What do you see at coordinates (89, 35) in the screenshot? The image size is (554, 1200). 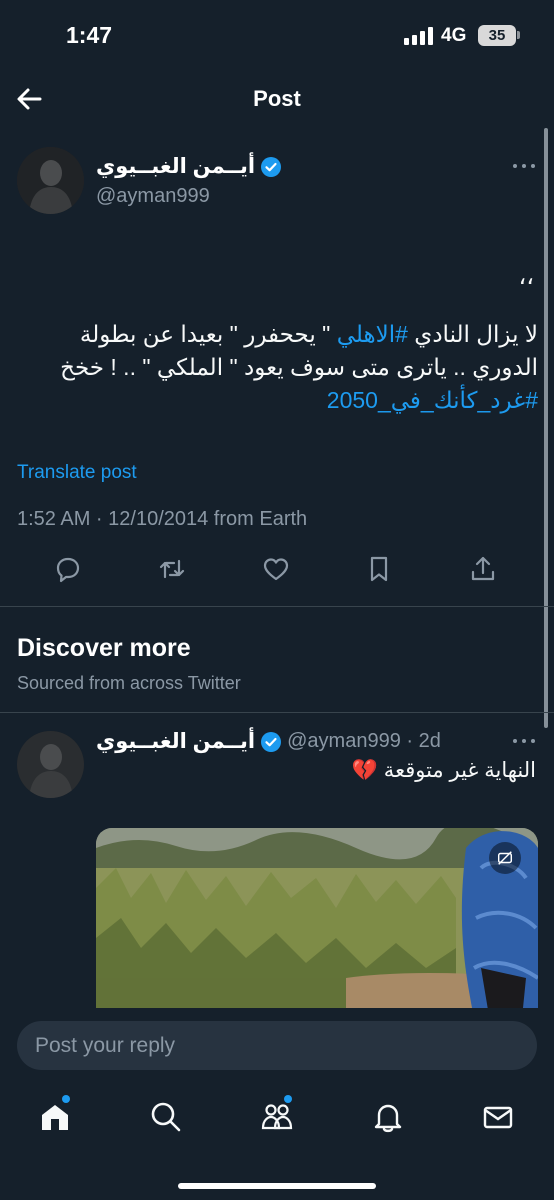 I see `status-time: 1:47` at bounding box center [89, 35].